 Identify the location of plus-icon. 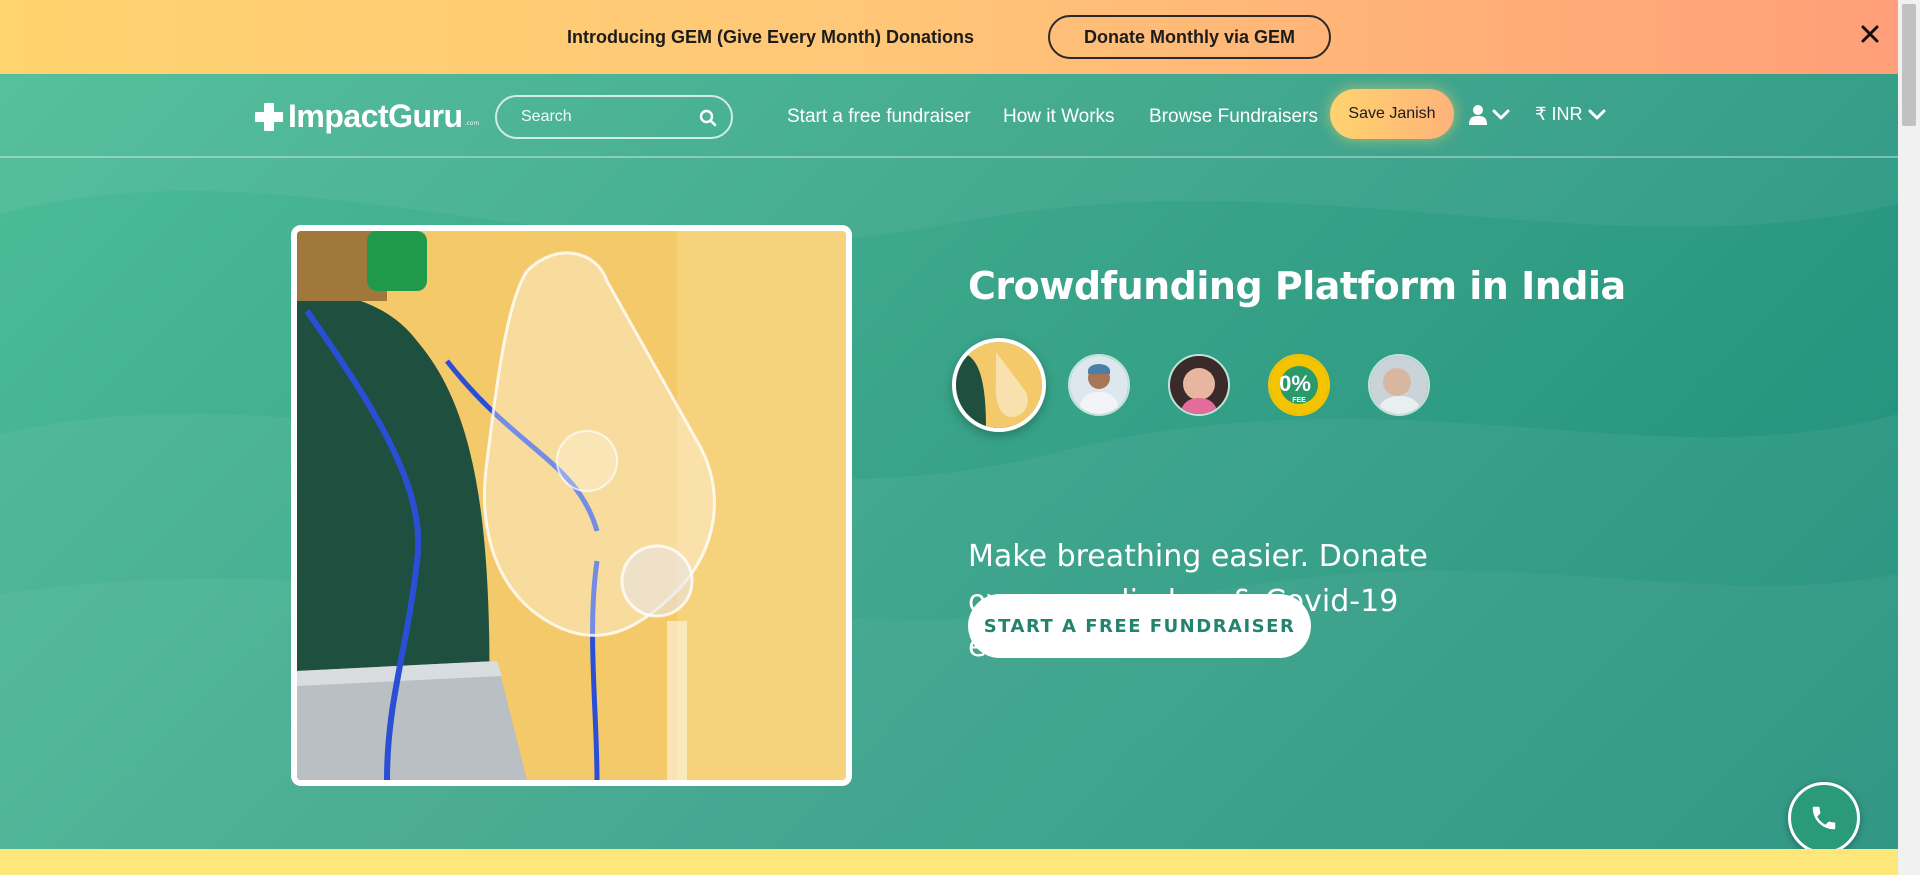
(269, 116).